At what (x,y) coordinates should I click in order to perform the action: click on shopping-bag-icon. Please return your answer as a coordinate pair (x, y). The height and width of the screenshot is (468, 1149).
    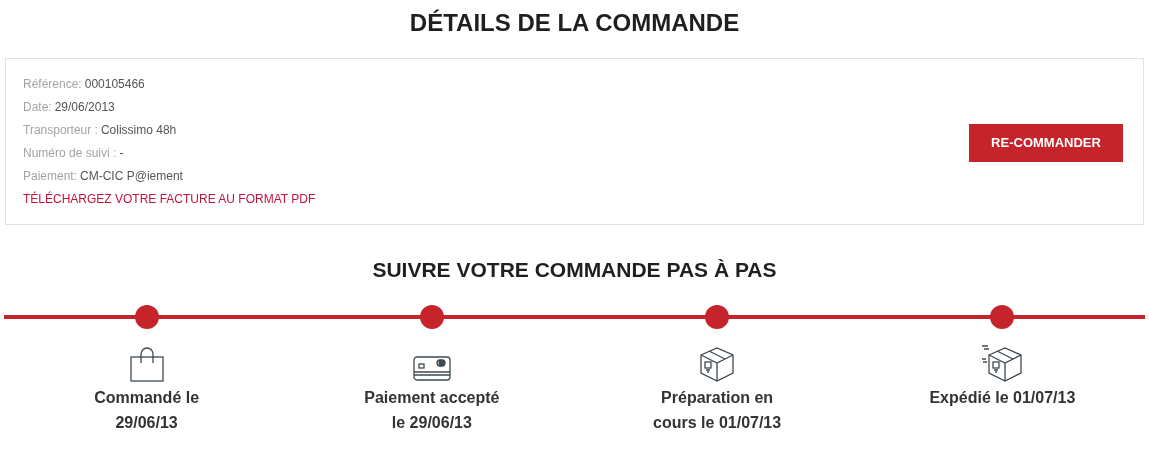
    Looking at the image, I should click on (146, 364).